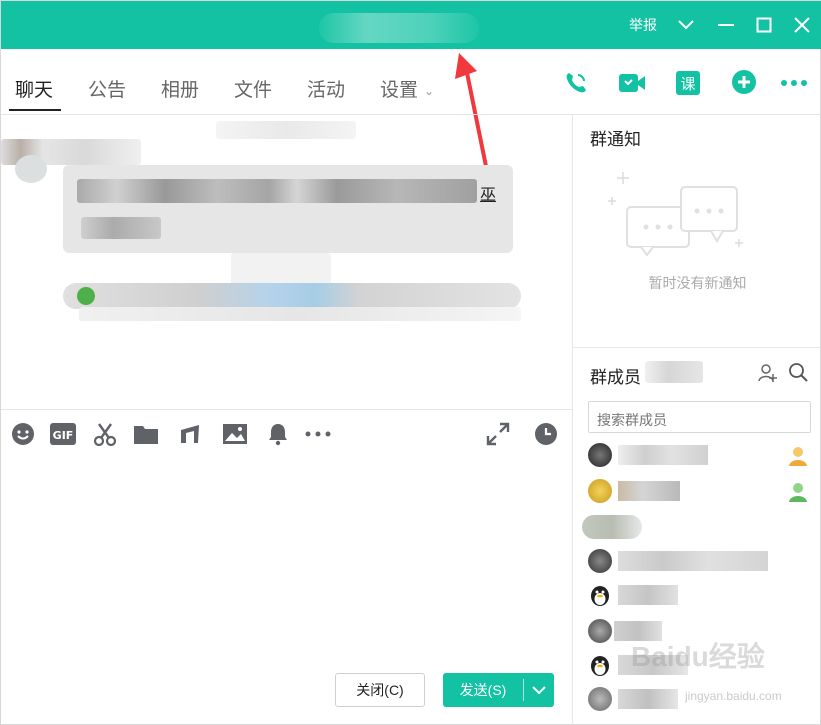 The height and width of the screenshot is (725, 821). I want to click on timestamp-blurred, so click(286, 130).